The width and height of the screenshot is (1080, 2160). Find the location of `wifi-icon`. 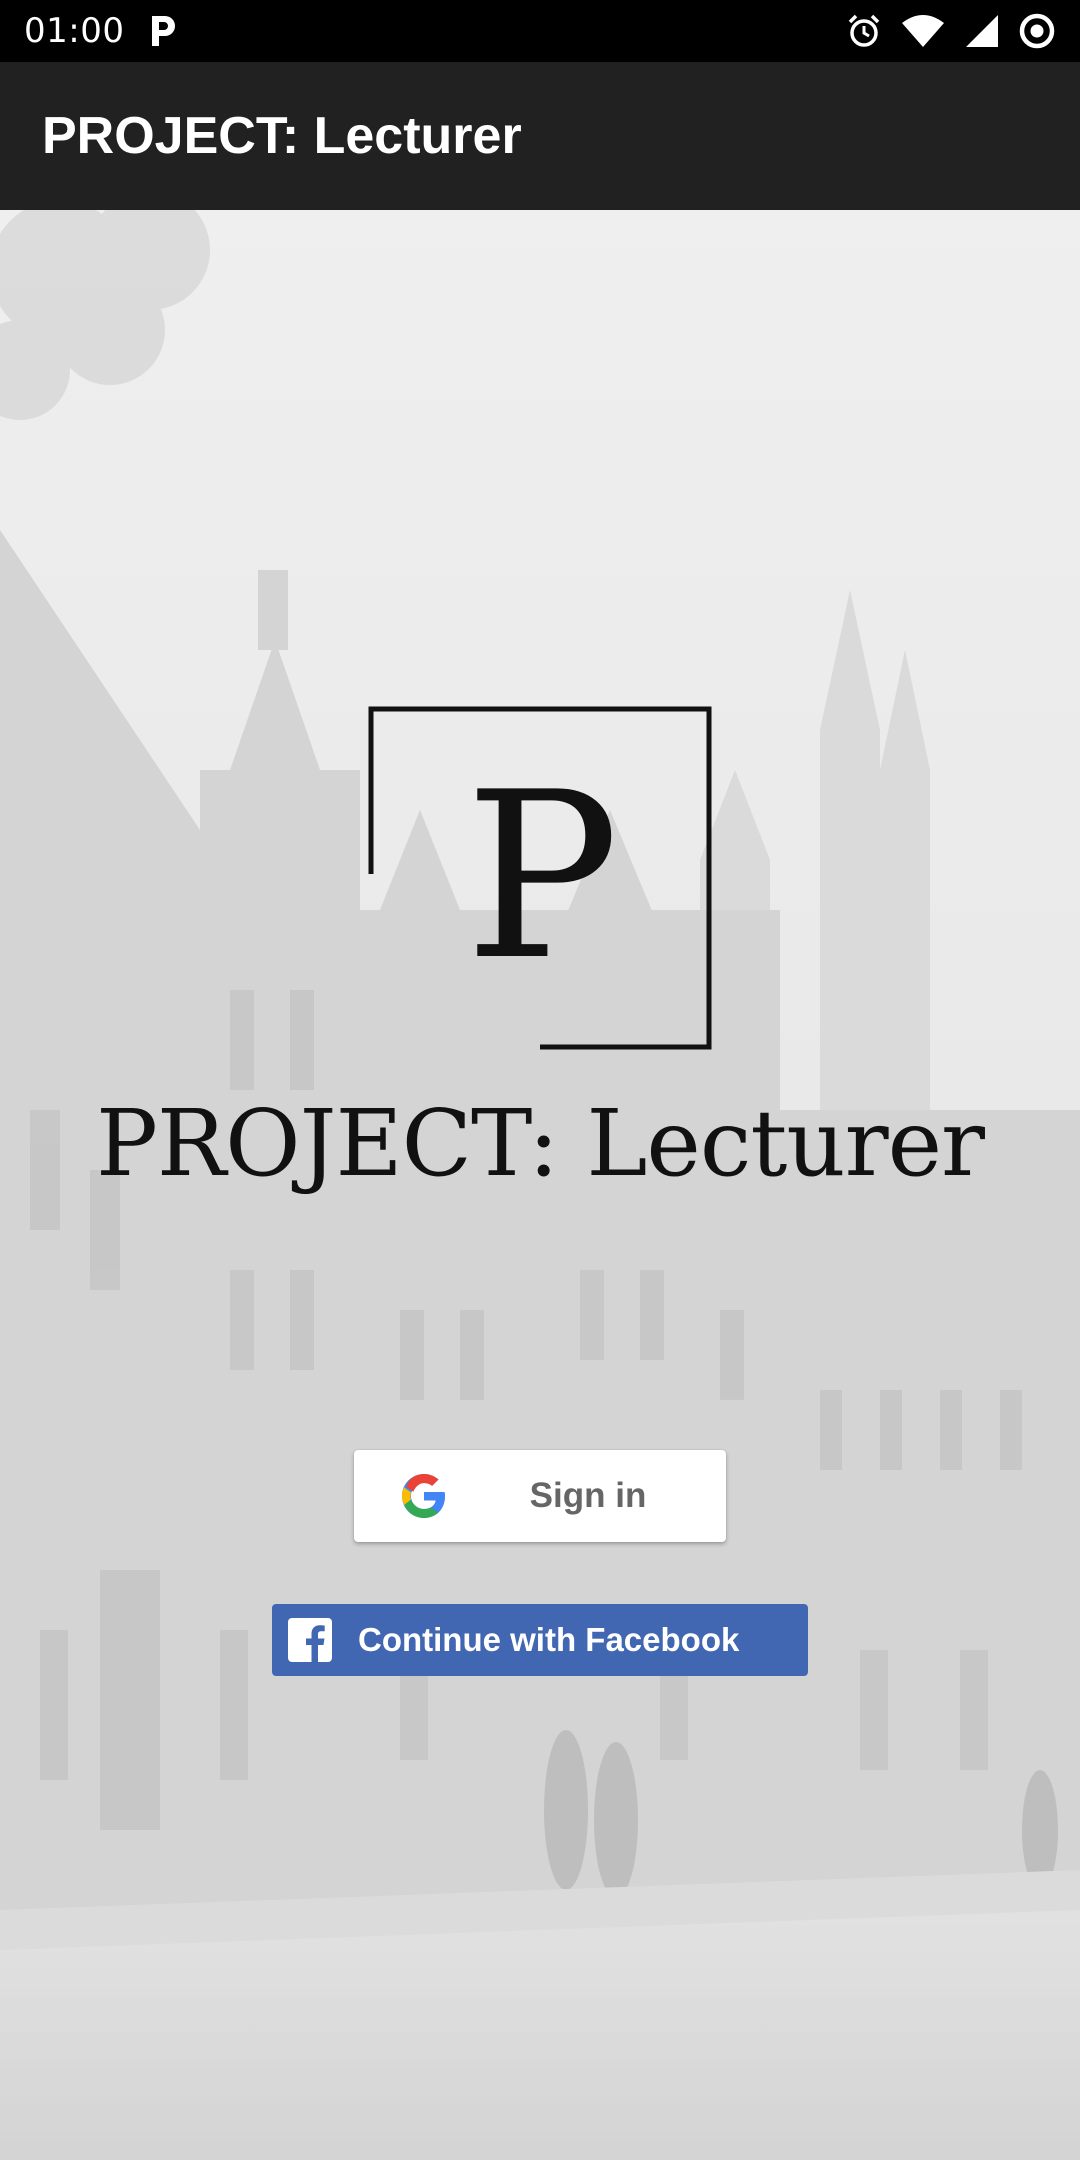

wifi-icon is located at coordinates (923, 31).